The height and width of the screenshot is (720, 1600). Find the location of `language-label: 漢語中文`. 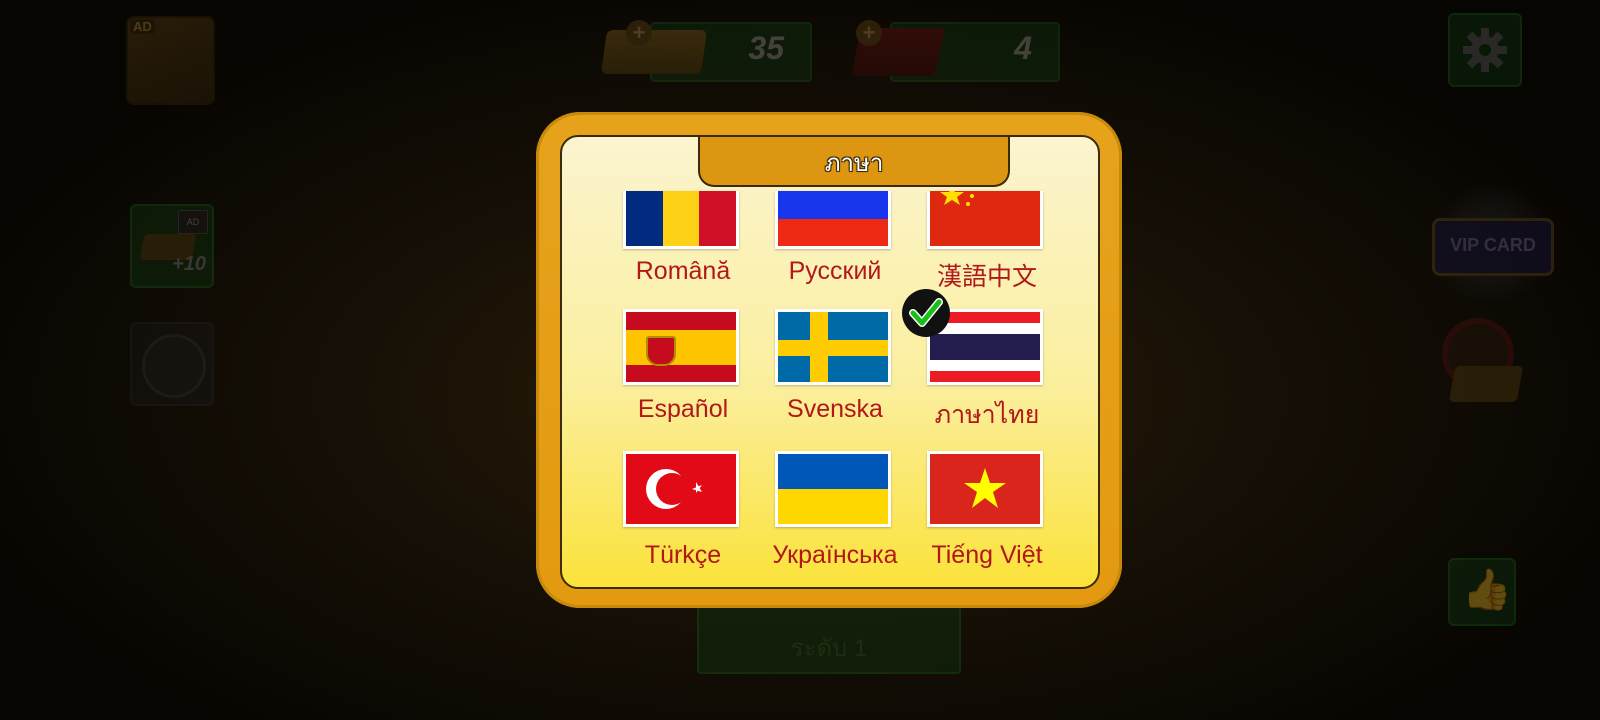

language-label: 漢語中文 is located at coordinates (986, 277).